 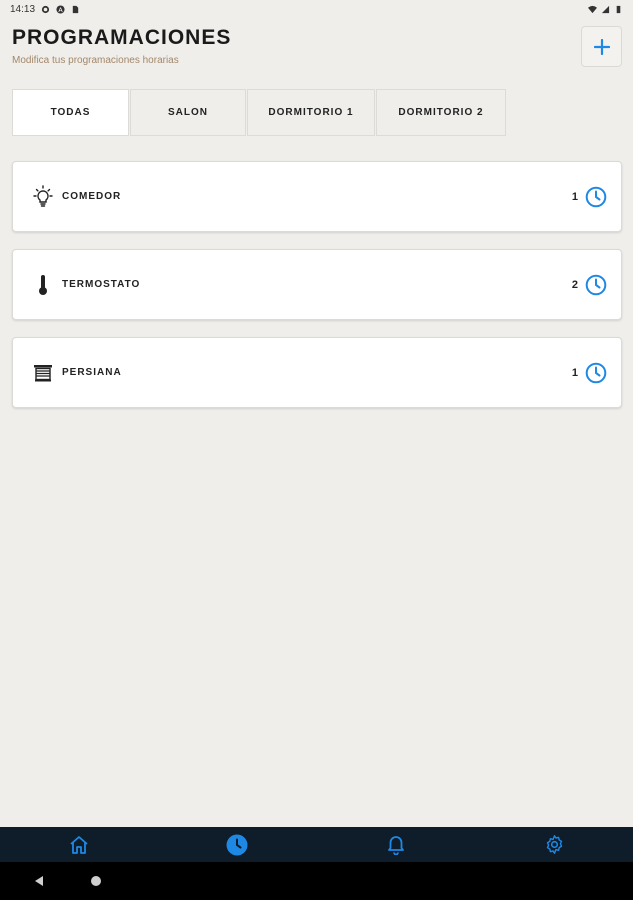 I want to click on room-tabs: TODAS SALON DORMITORIO 1 DORMITORIO 2, so click(x=259, y=112).